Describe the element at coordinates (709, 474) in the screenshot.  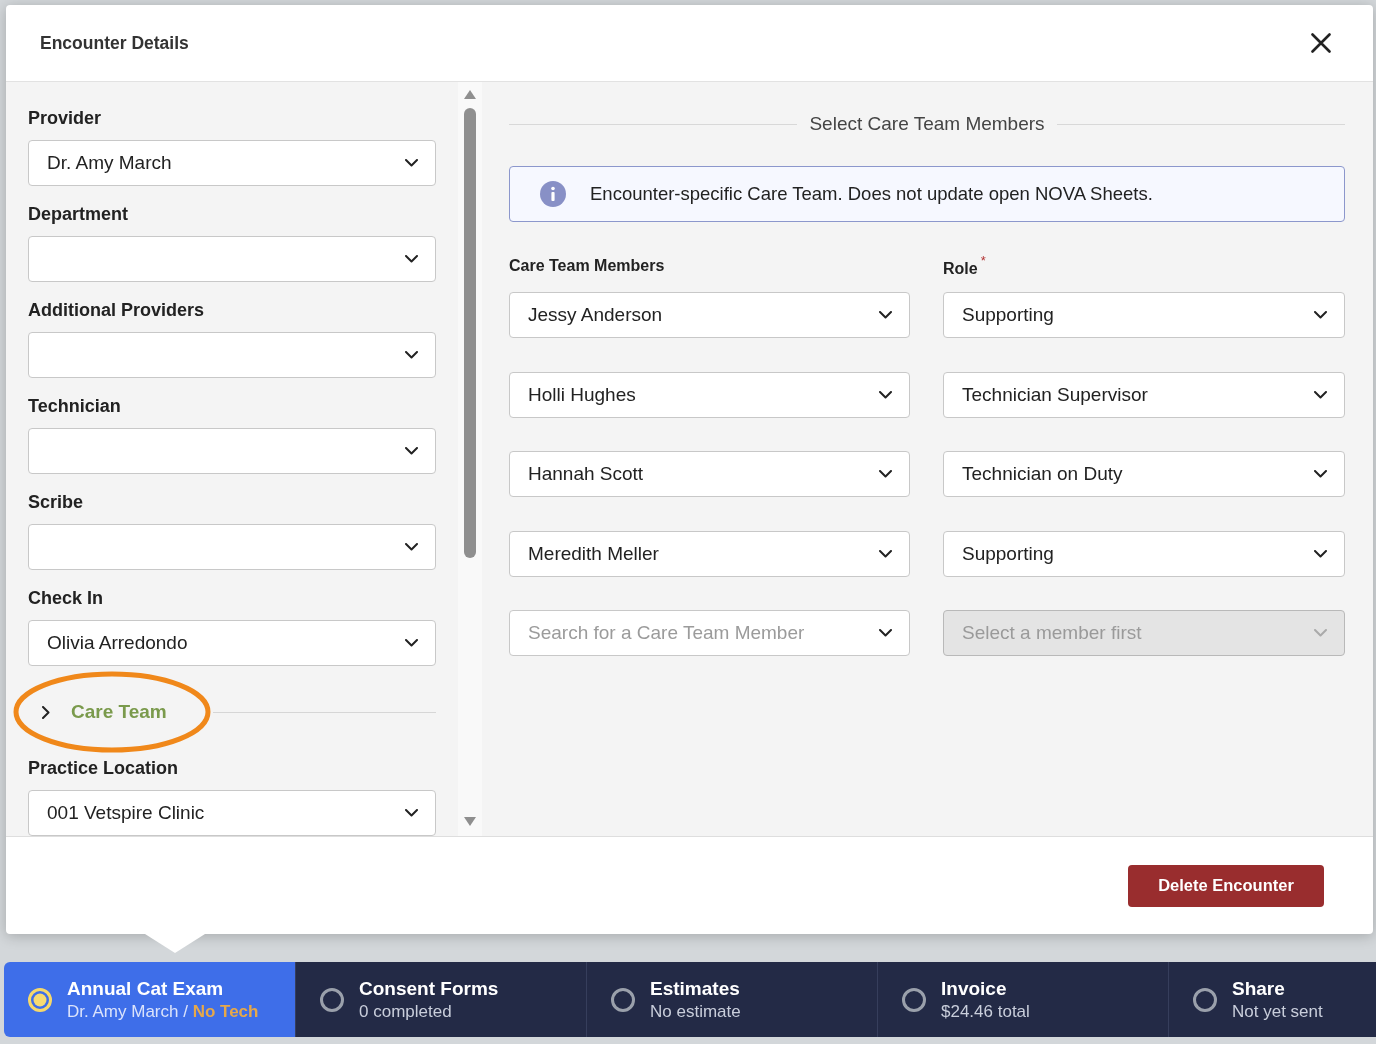
I see `member-dropdown: Hannah Scott` at that location.